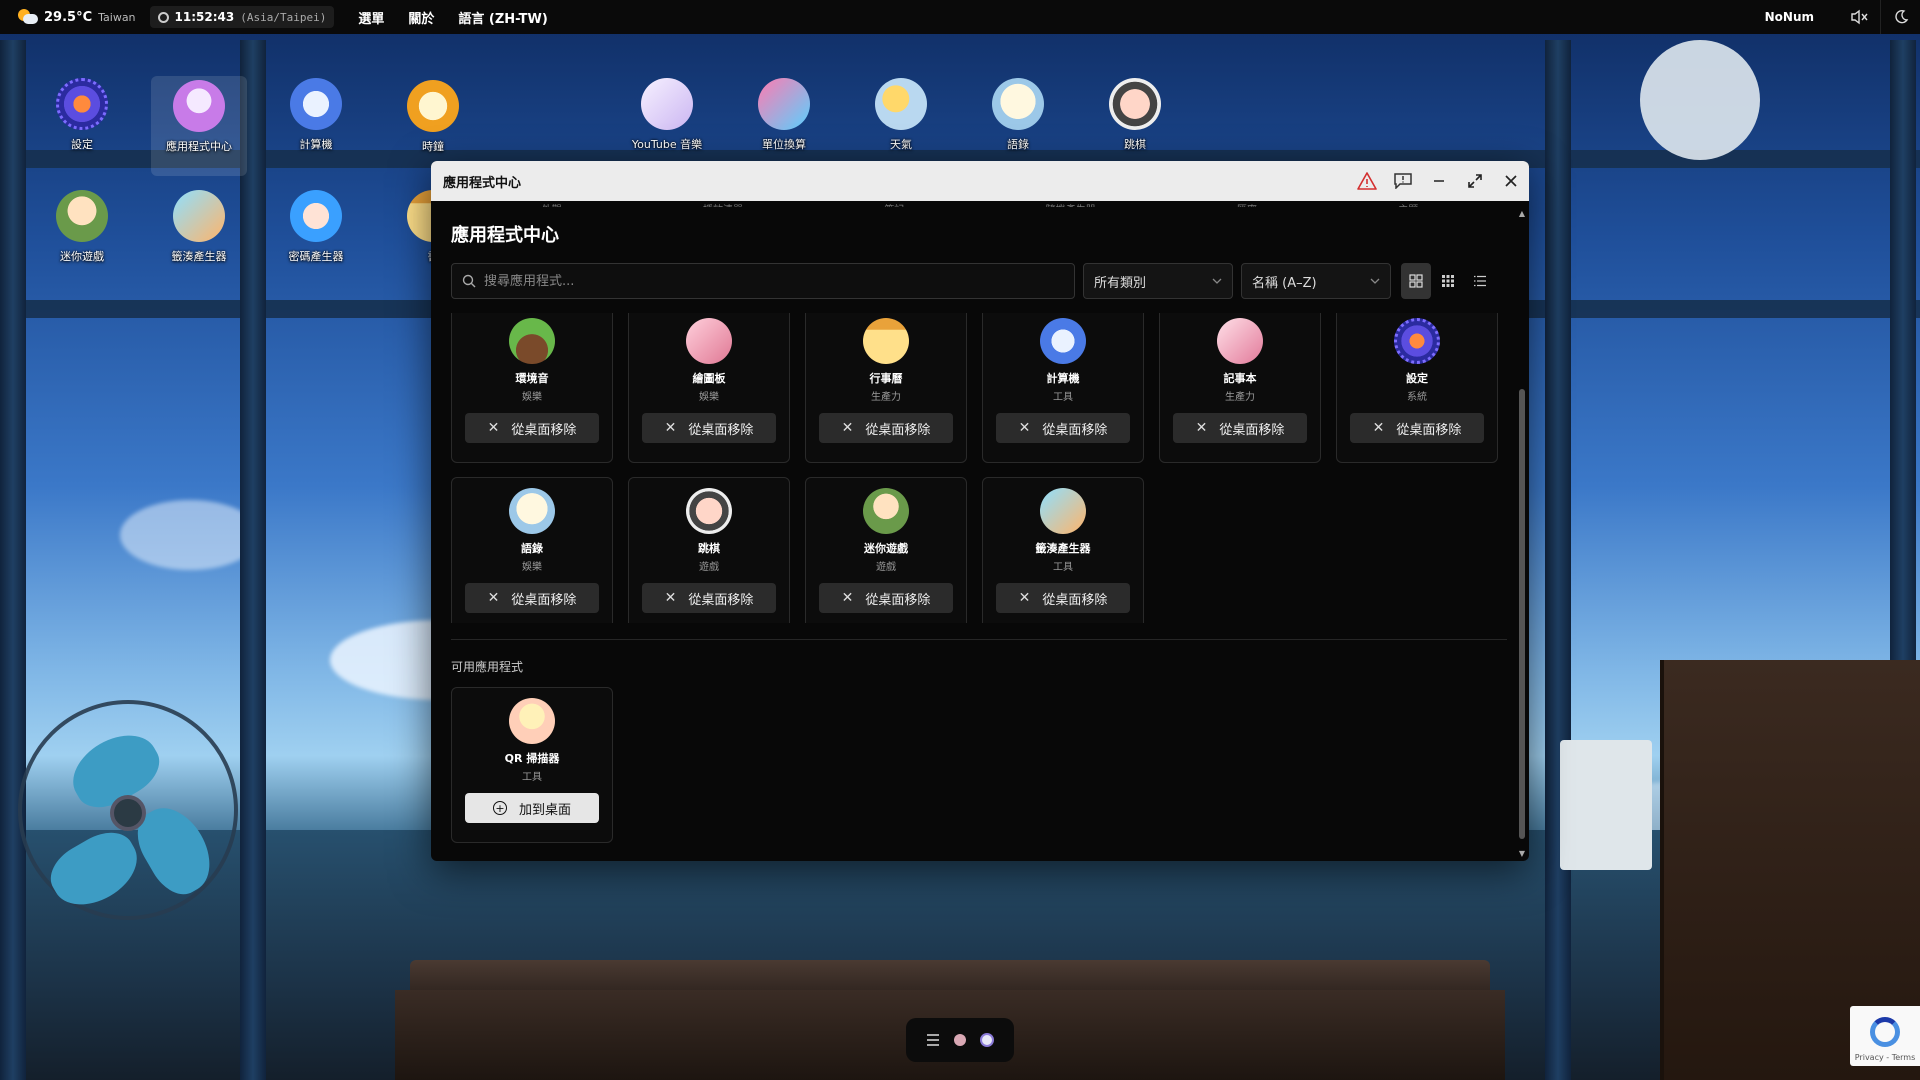 The width and height of the screenshot is (1920, 1080). What do you see at coordinates (552, 204) in the screenshot?
I see `peek-label: 外觀` at bounding box center [552, 204].